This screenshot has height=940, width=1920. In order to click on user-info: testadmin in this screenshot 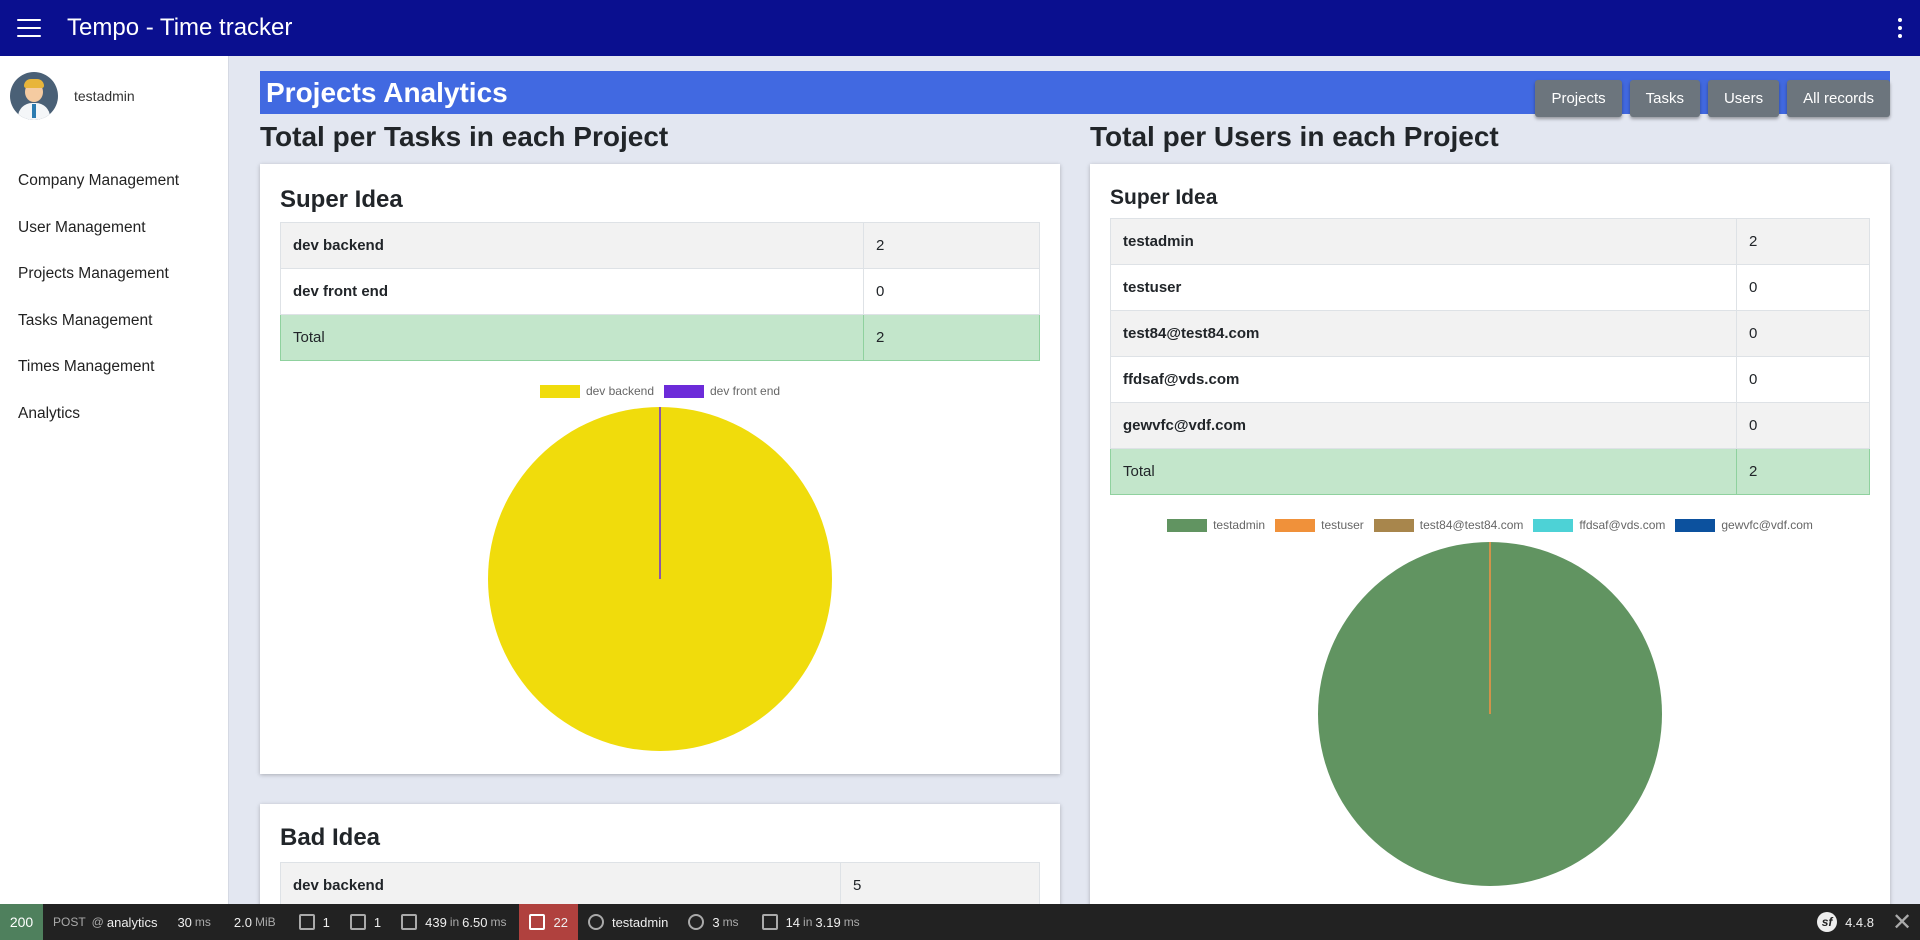, I will do `click(628, 922)`.